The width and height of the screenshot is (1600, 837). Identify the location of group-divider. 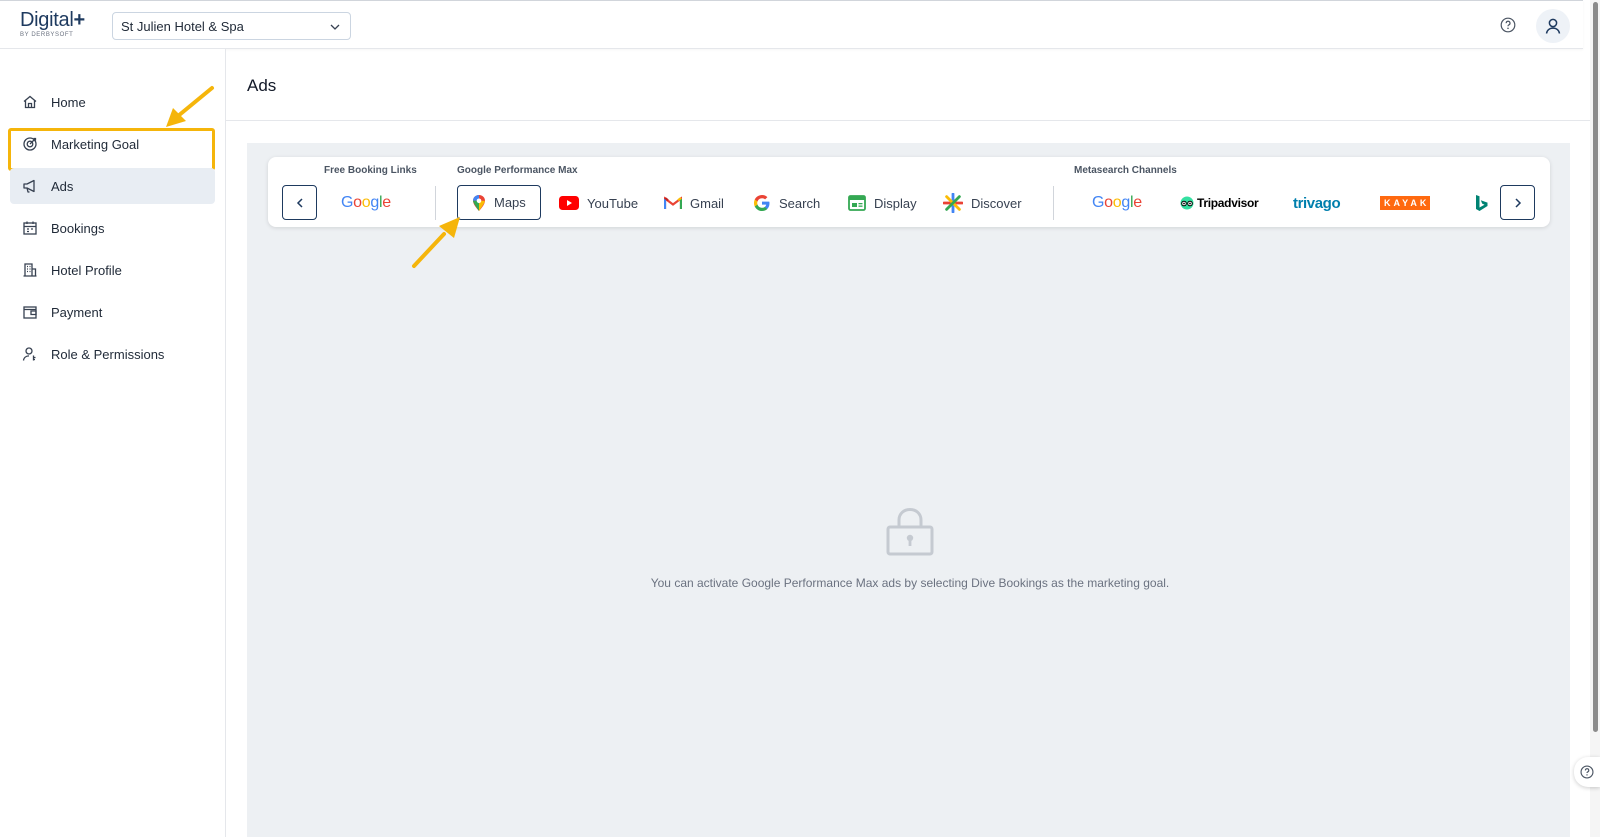
(1053, 203).